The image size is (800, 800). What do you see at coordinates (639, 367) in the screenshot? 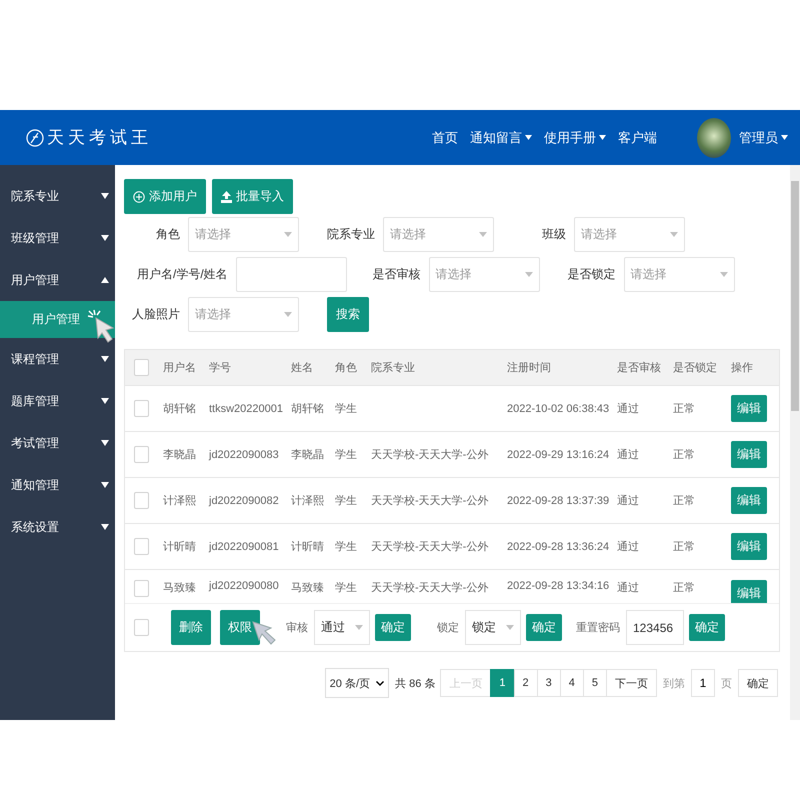
I see `column-header: 是否审核` at bounding box center [639, 367].